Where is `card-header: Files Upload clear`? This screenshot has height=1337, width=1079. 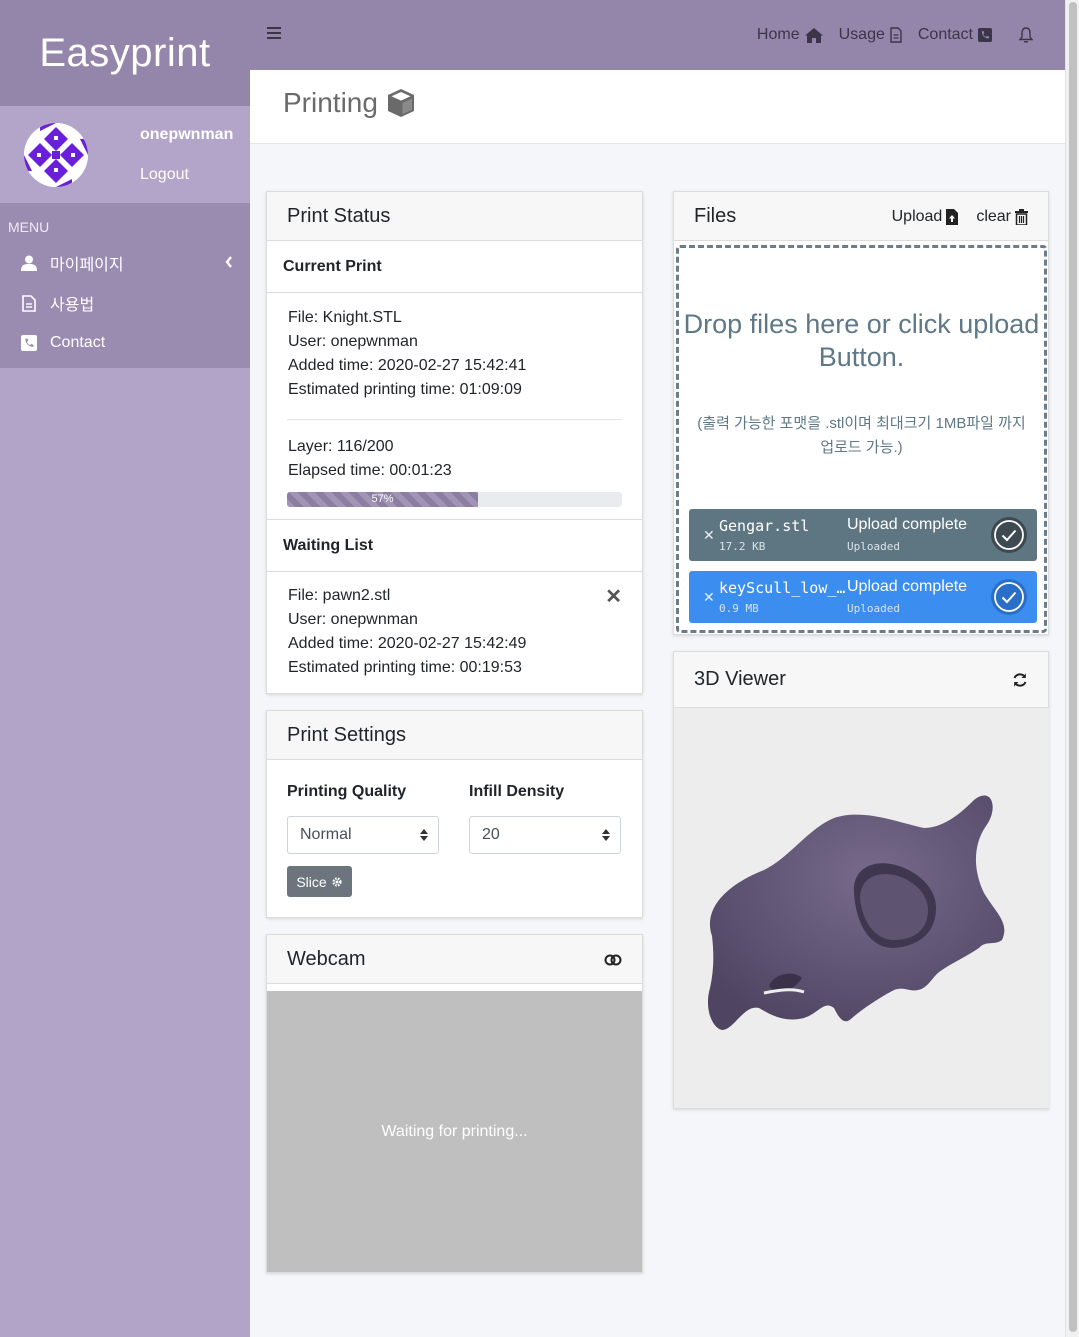
card-header: Files Upload clear is located at coordinates (861, 216).